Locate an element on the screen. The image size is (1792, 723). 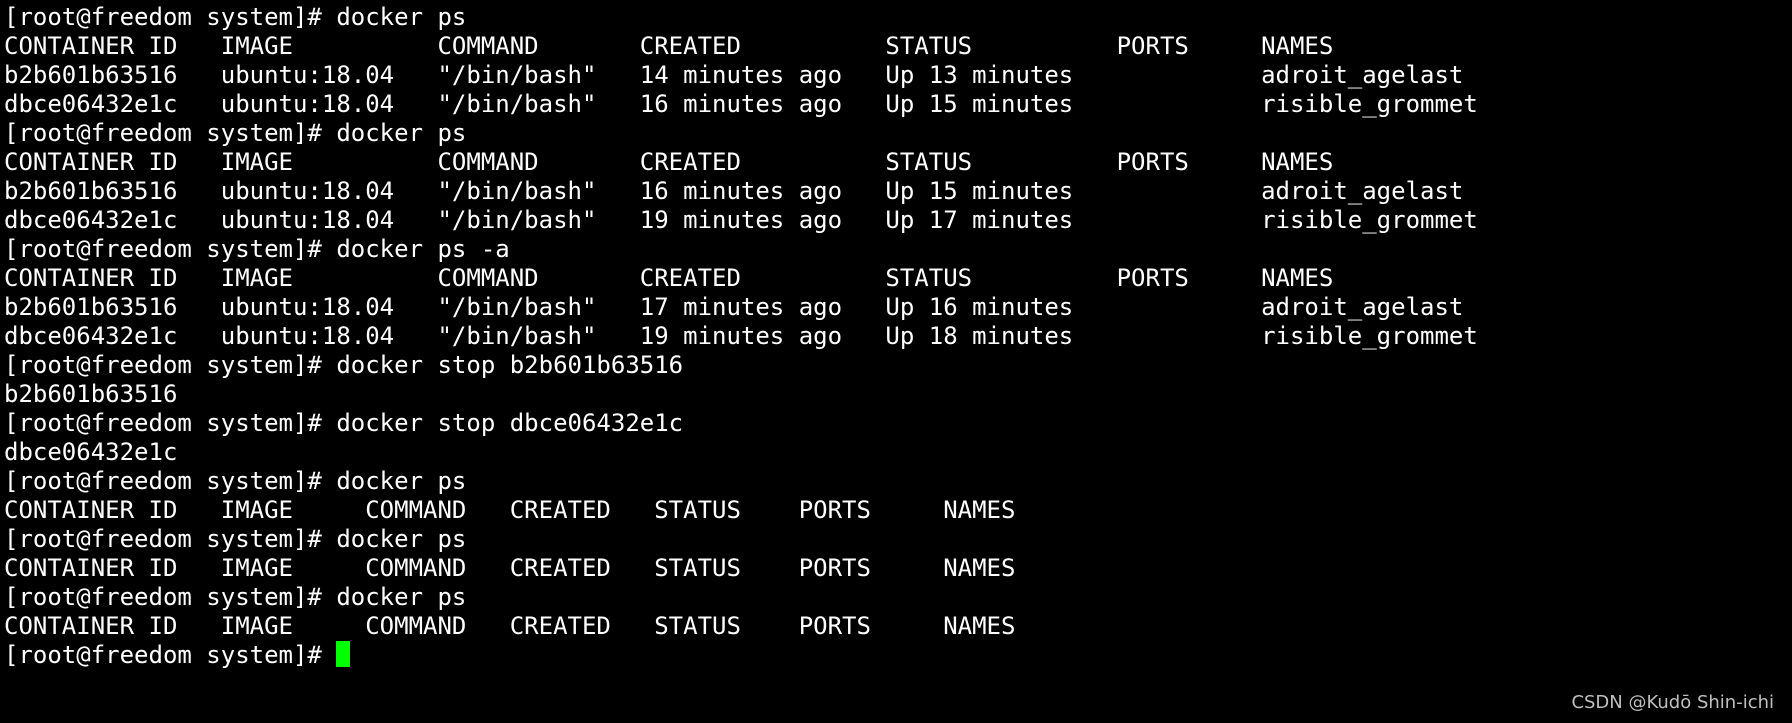
terminal-line: dbce06432e1c is located at coordinates (91, 452).